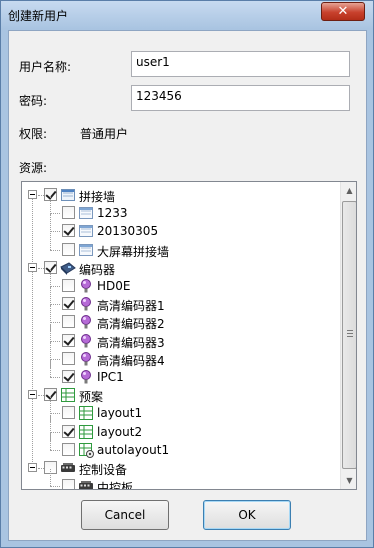  I want to click on scroll-up-button: ▲, so click(348, 190).